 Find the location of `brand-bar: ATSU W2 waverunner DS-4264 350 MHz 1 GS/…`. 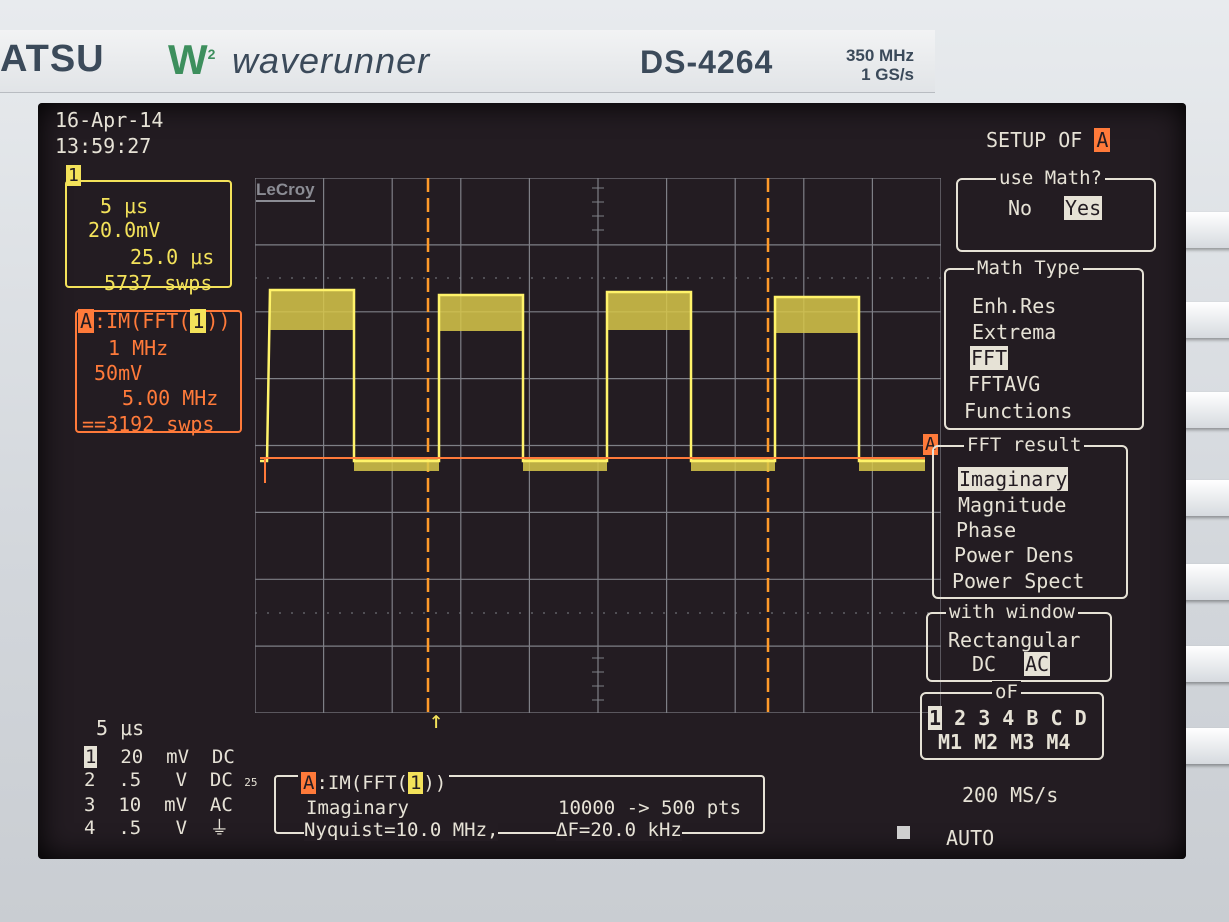

brand-bar: ATSU W2 waverunner DS-4264 350 MHz 1 GS/… is located at coordinates (467, 61).